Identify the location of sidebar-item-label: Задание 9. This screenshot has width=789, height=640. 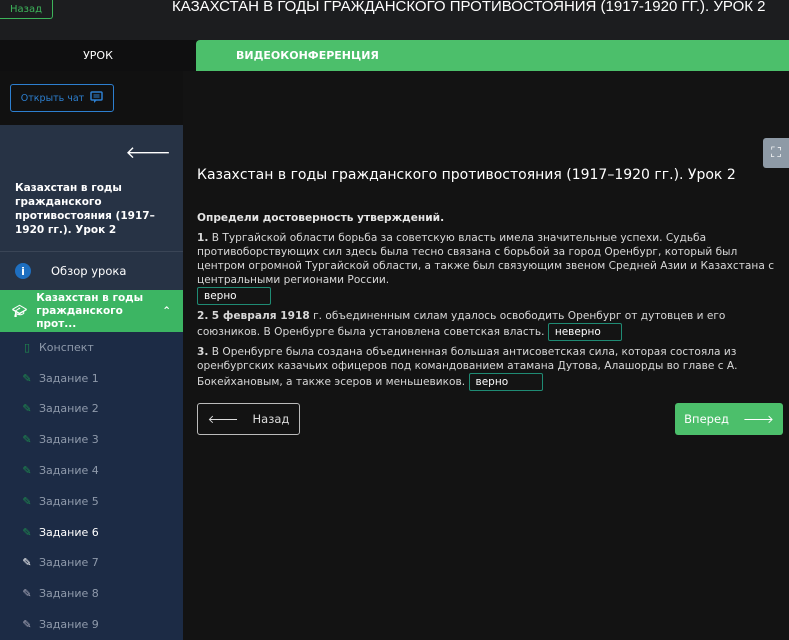
(69, 625).